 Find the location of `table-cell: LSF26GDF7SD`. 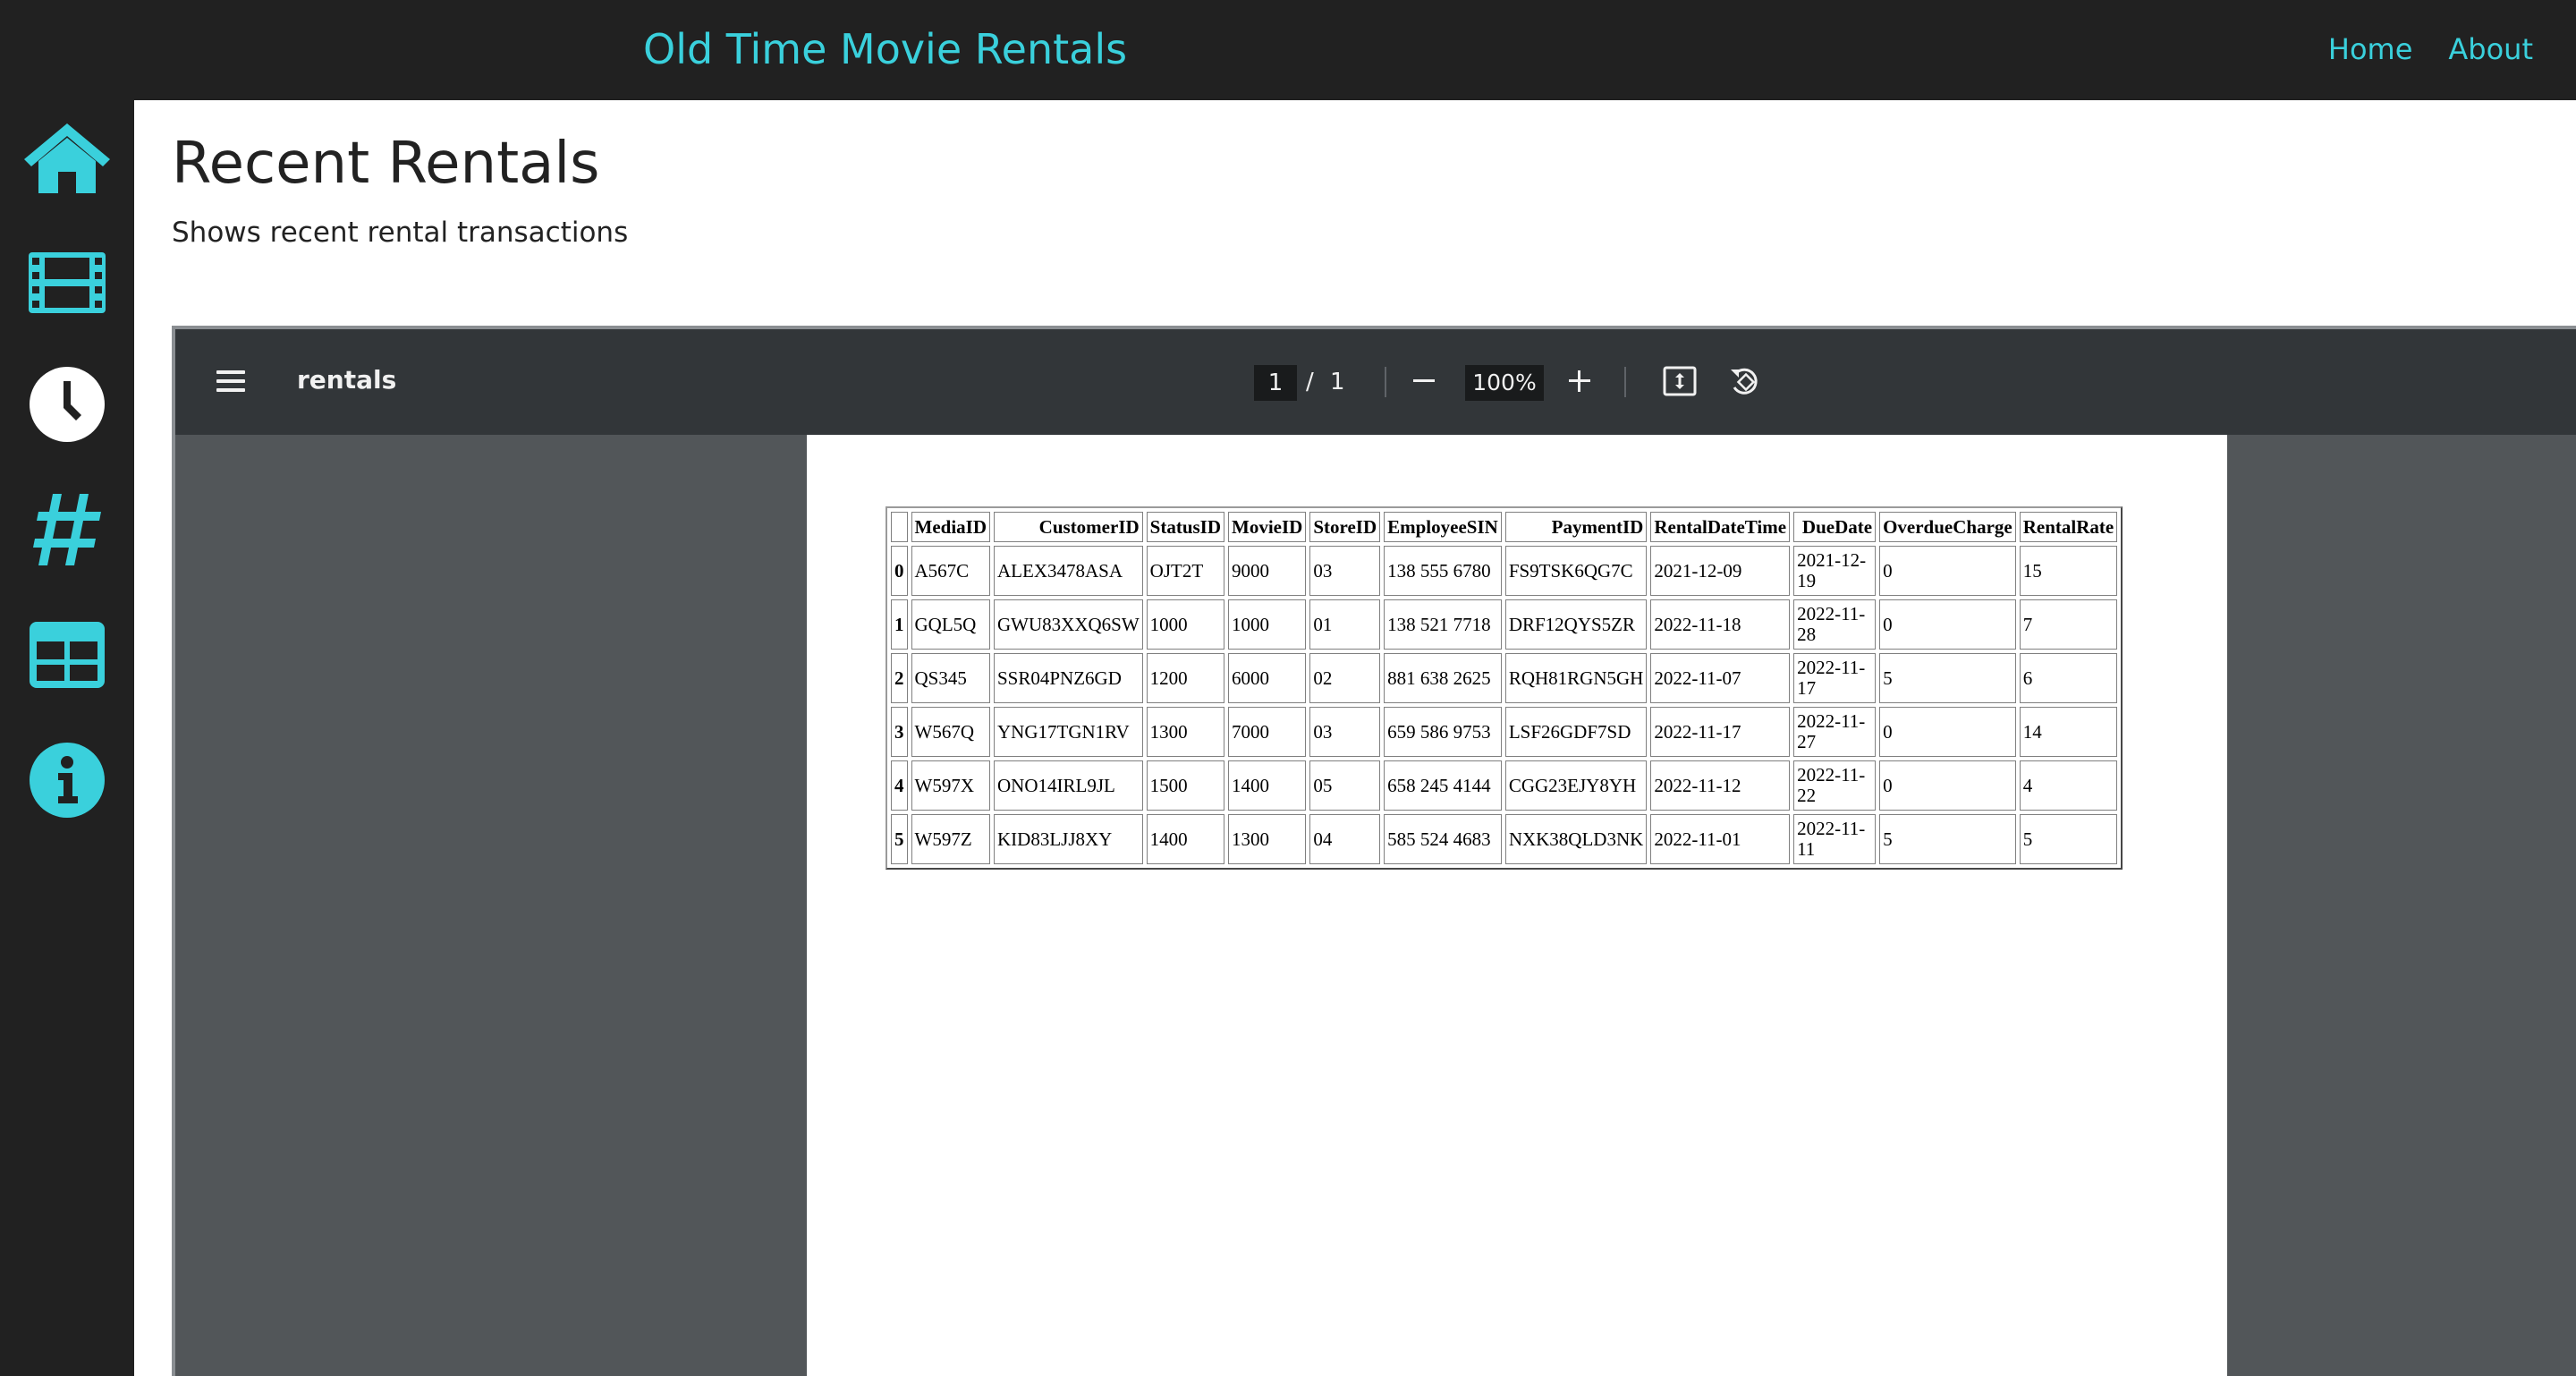

table-cell: LSF26GDF7SD is located at coordinates (1576, 732).